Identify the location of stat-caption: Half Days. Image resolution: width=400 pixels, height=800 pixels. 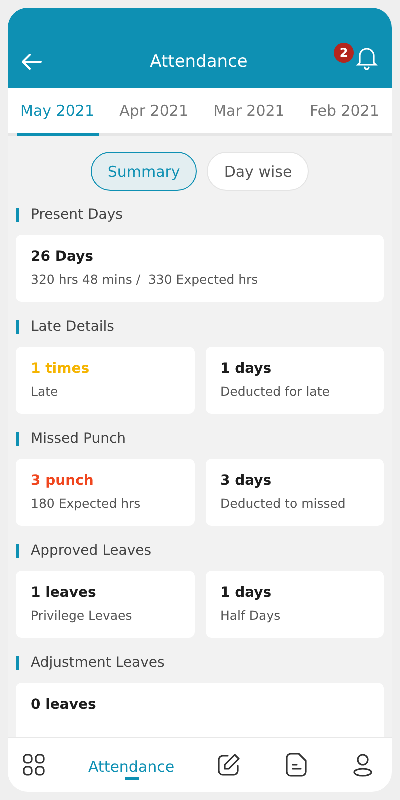
(251, 615).